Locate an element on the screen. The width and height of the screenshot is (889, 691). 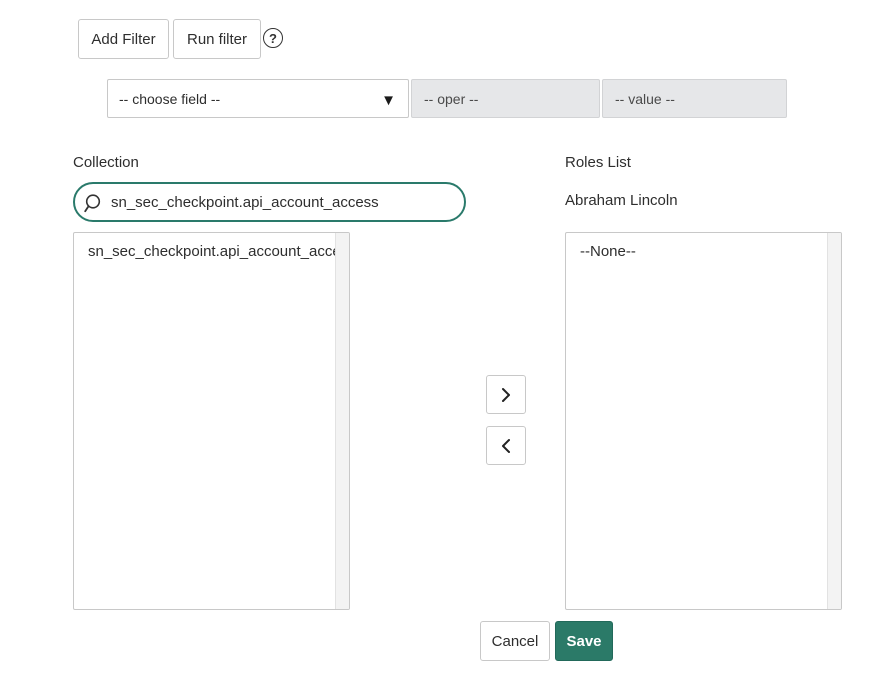
search-icon is located at coordinates (92, 203).